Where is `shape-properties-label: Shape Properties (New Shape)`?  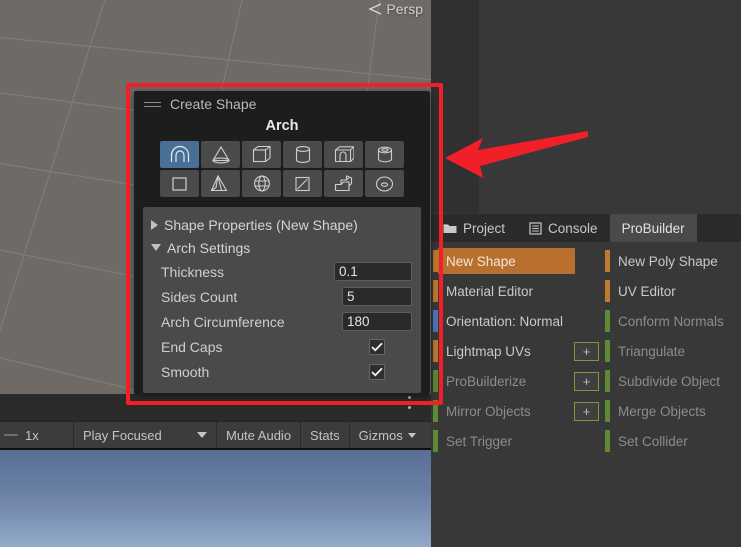 shape-properties-label: Shape Properties (New Shape) is located at coordinates (261, 224).